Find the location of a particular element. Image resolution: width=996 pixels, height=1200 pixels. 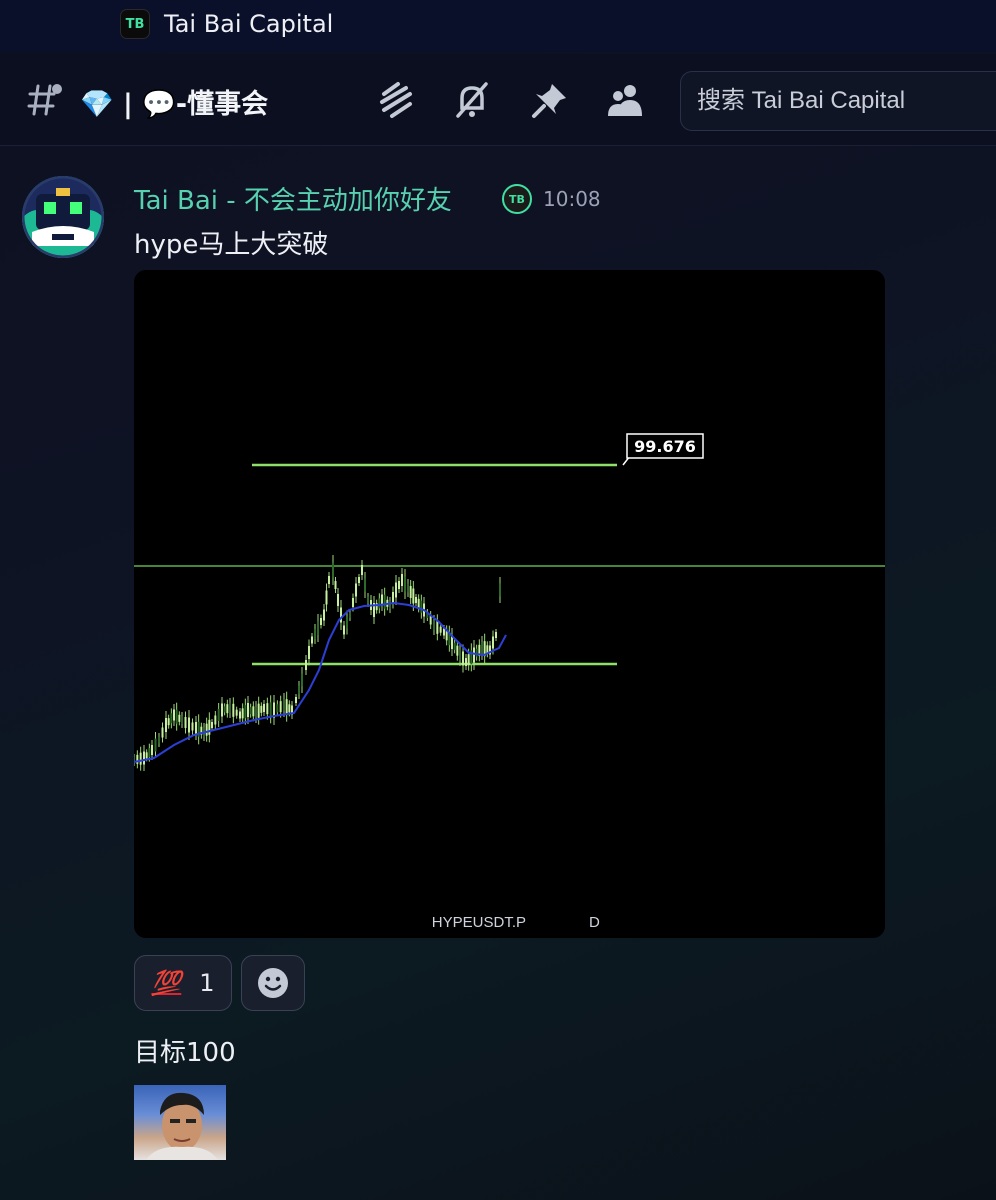

search-input is located at coordinates (846, 101).